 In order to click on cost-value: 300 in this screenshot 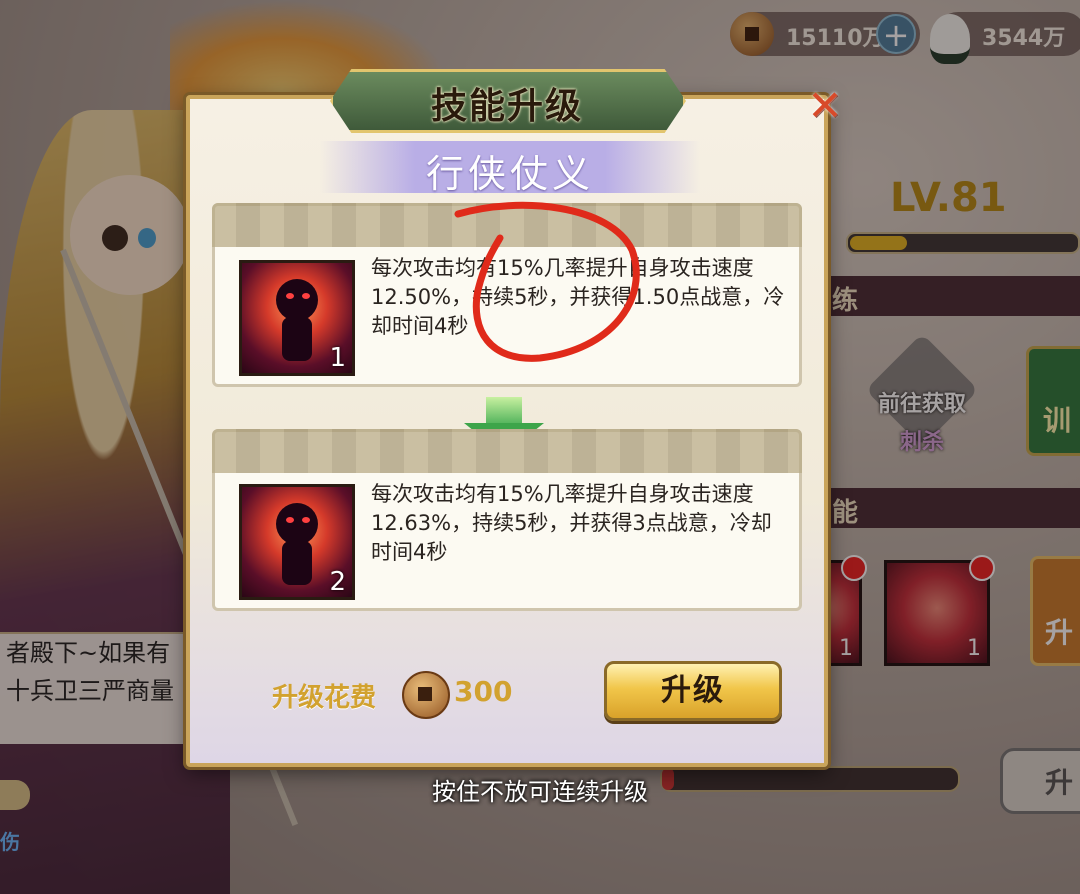, I will do `click(483, 691)`.